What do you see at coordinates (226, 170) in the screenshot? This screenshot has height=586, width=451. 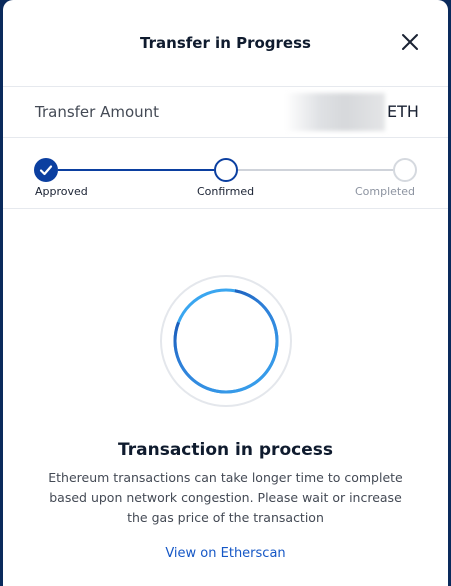 I see `step-confirmed-dot` at bounding box center [226, 170].